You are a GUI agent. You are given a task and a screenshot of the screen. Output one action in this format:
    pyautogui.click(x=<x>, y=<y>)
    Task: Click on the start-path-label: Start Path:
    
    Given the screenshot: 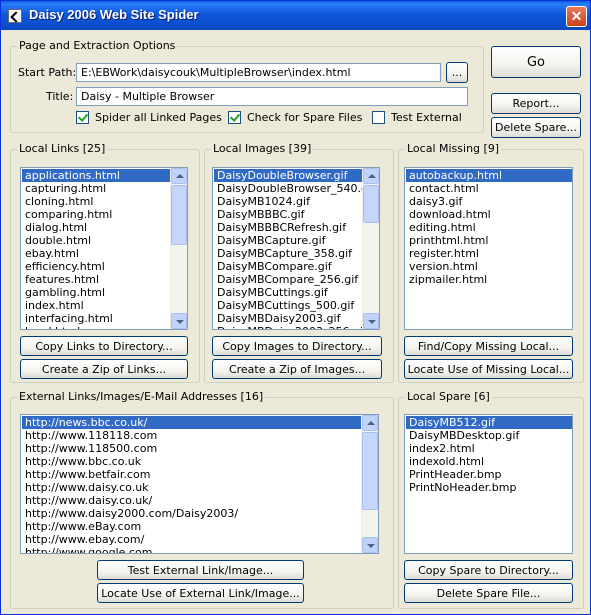 What is the action you would take?
    pyautogui.click(x=47, y=72)
    